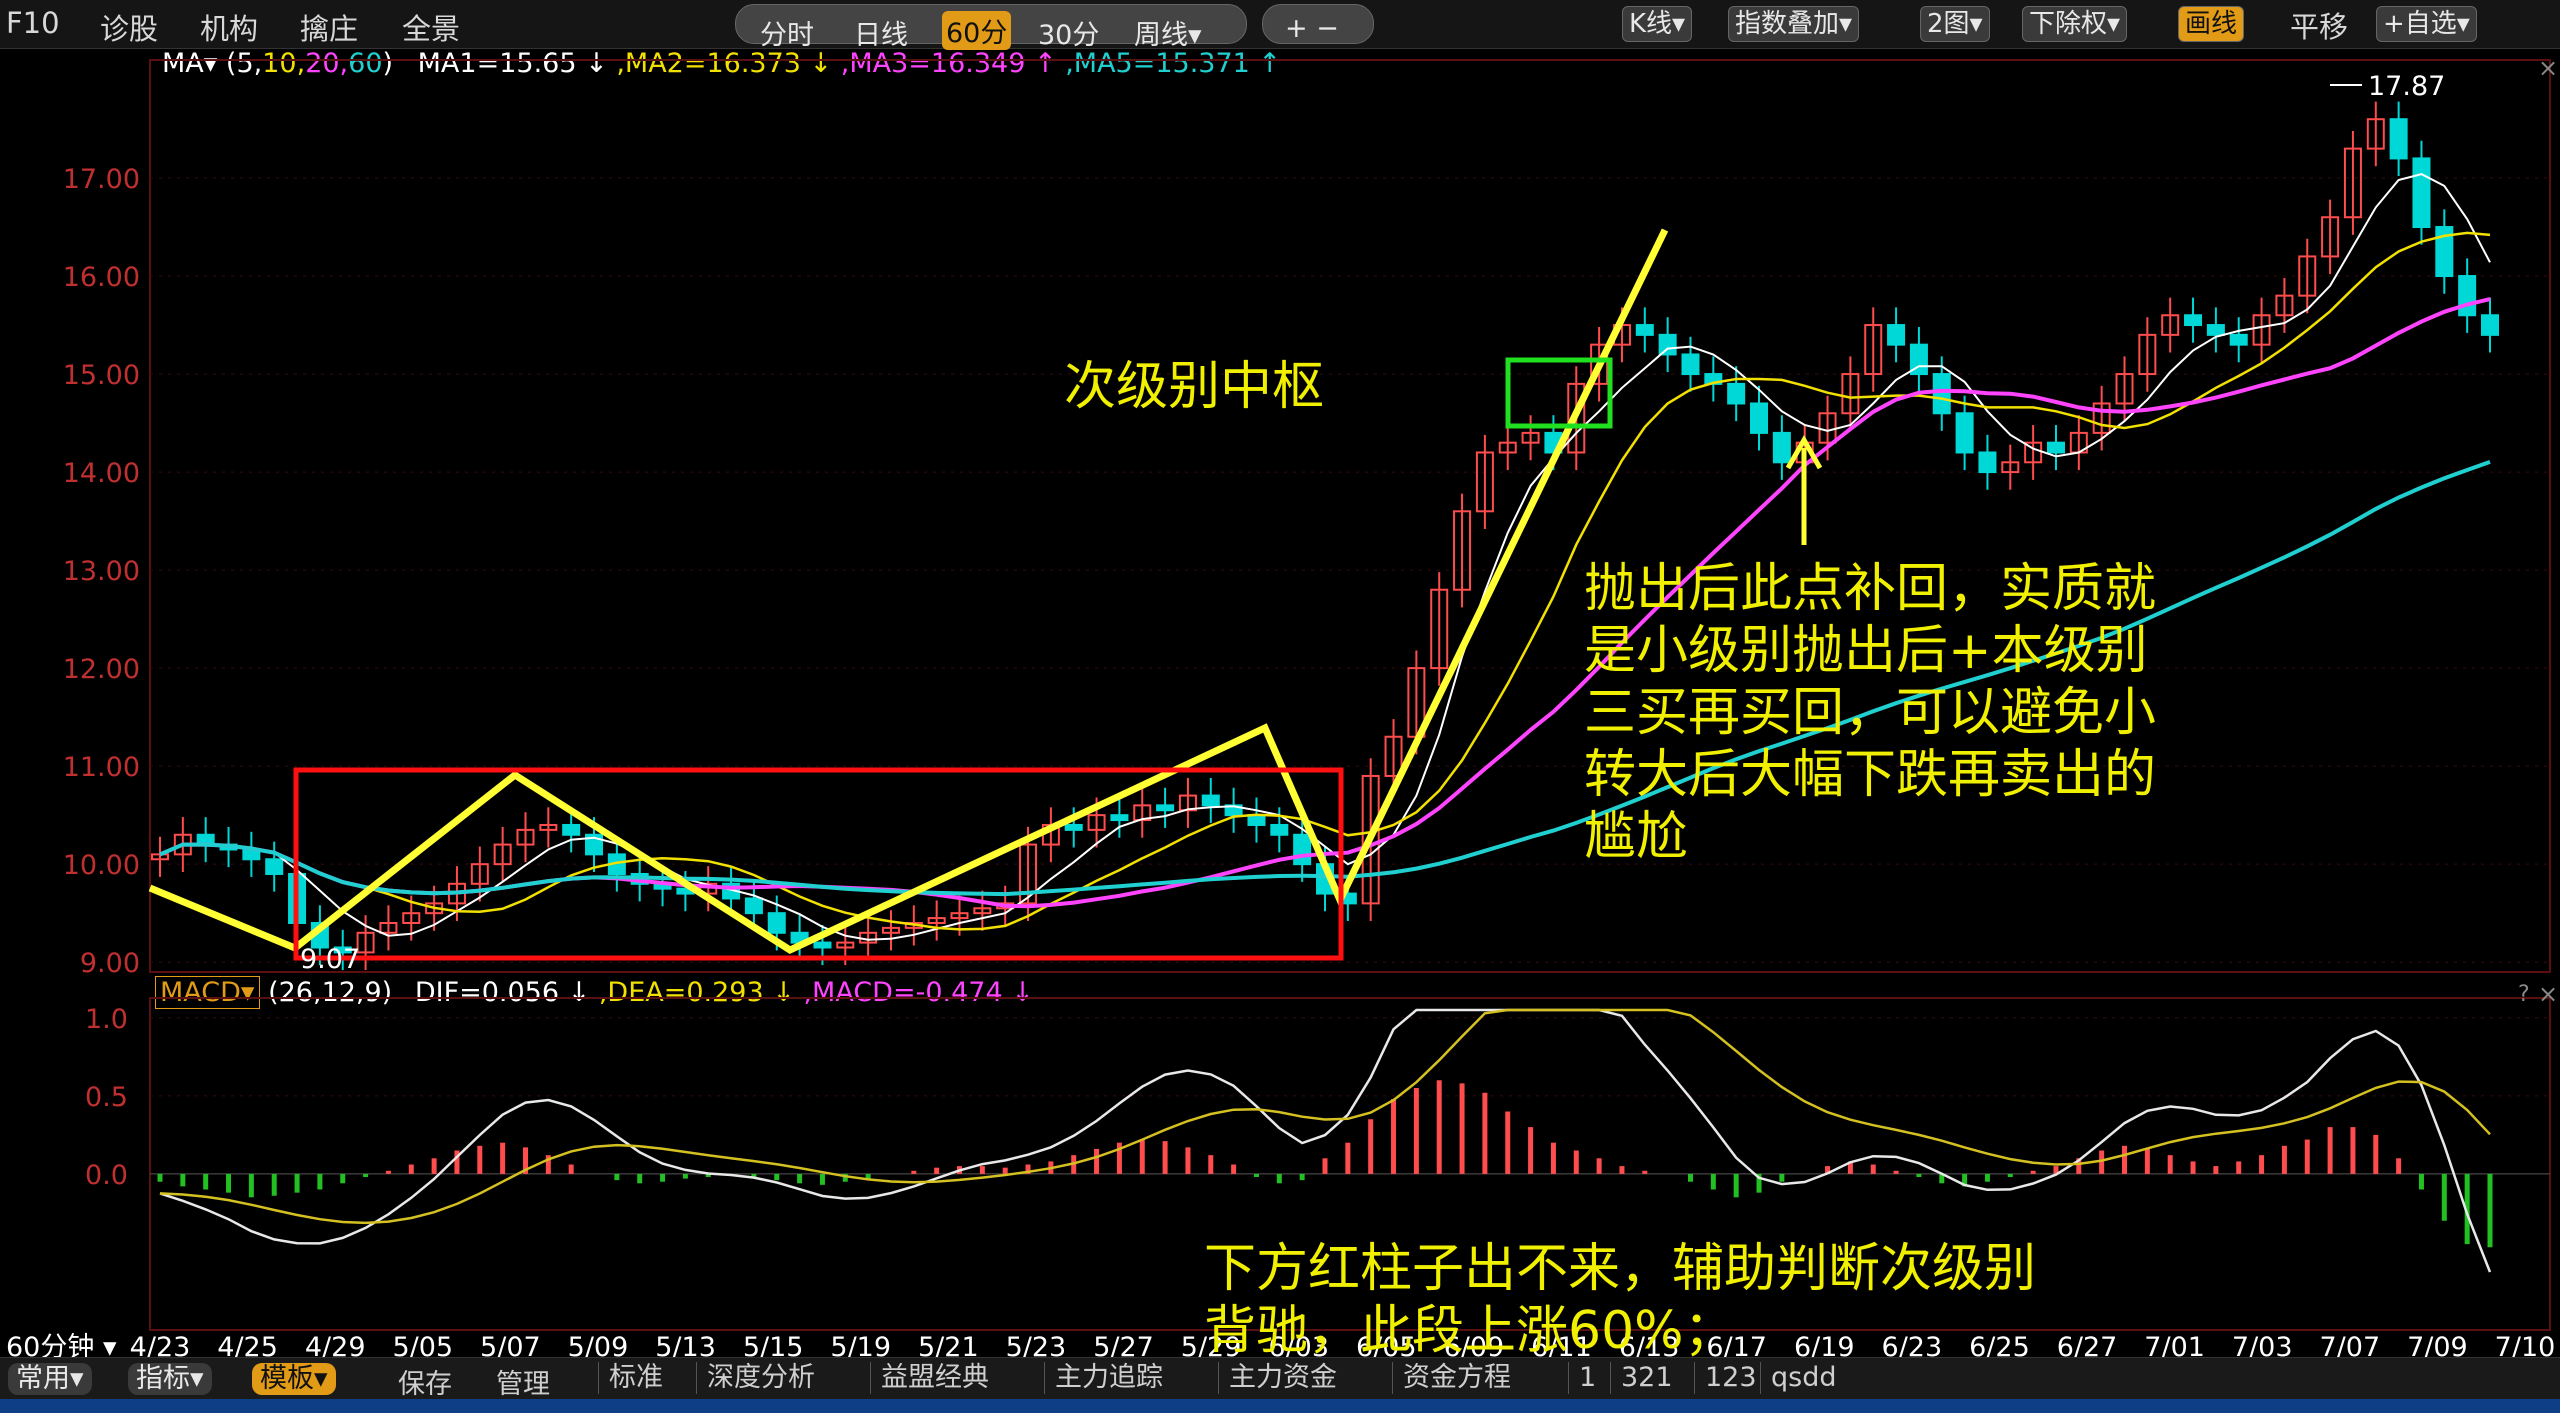  I want to click on max-price-label: 17.87, so click(2406, 86).